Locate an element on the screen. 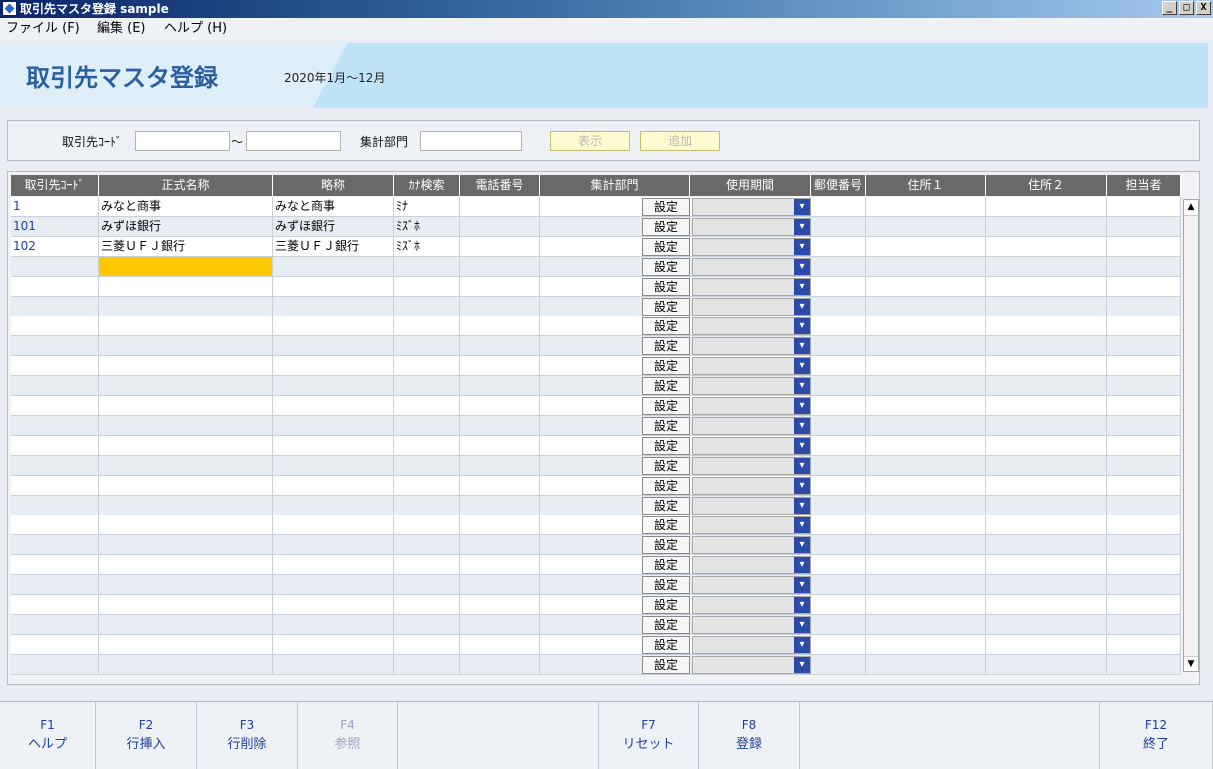 This screenshot has width=1213, height=769. scroll-track is located at coordinates (1191, 436).